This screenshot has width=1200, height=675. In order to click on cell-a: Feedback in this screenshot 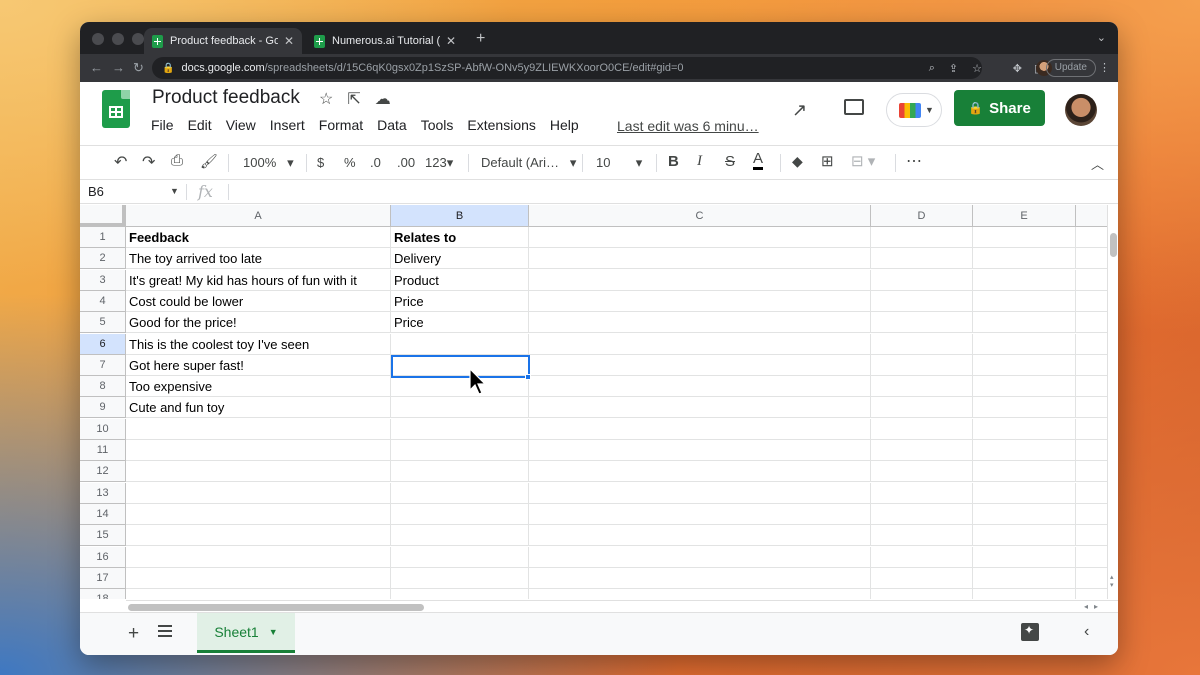, I will do `click(258, 237)`.